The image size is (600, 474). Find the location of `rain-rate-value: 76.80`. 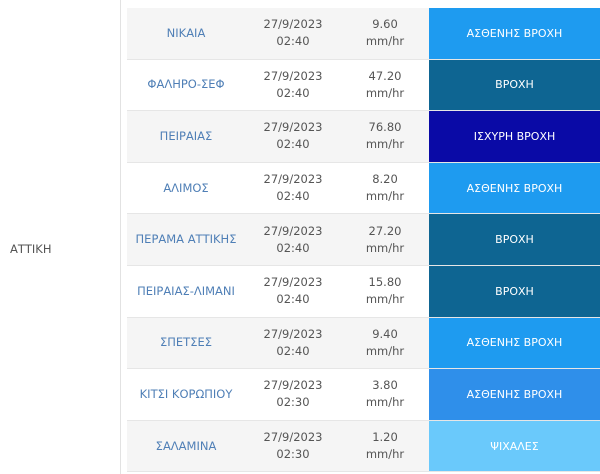

rain-rate-value: 76.80 is located at coordinates (385, 127).